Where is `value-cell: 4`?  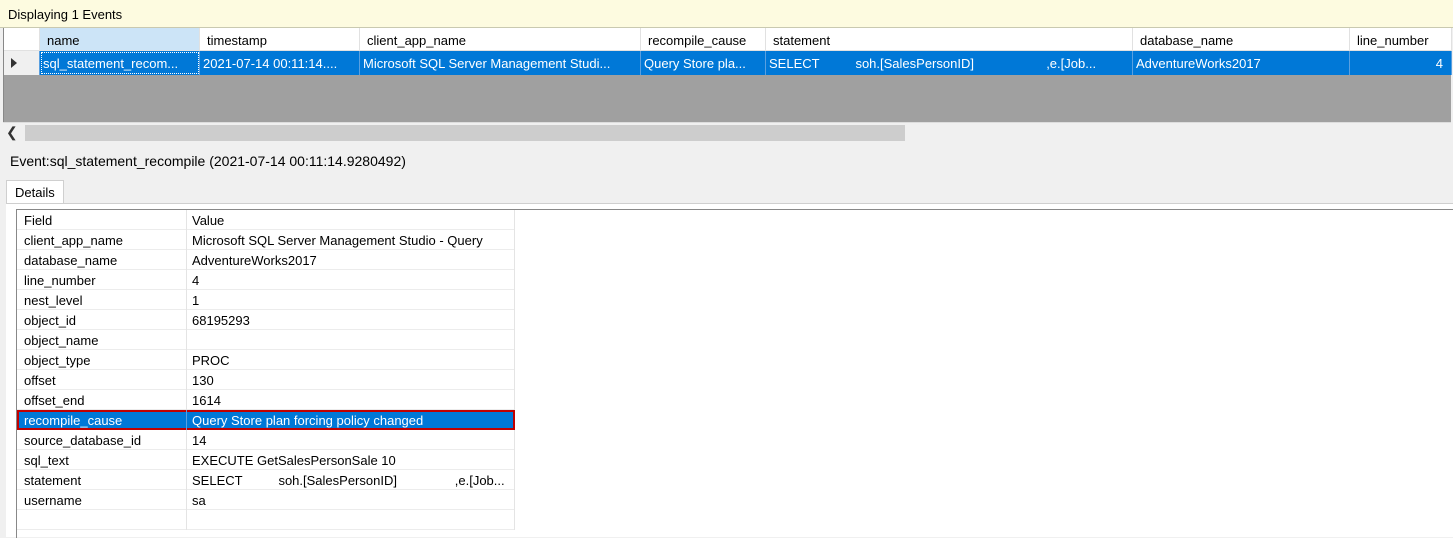 value-cell: 4 is located at coordinates (351, 280).